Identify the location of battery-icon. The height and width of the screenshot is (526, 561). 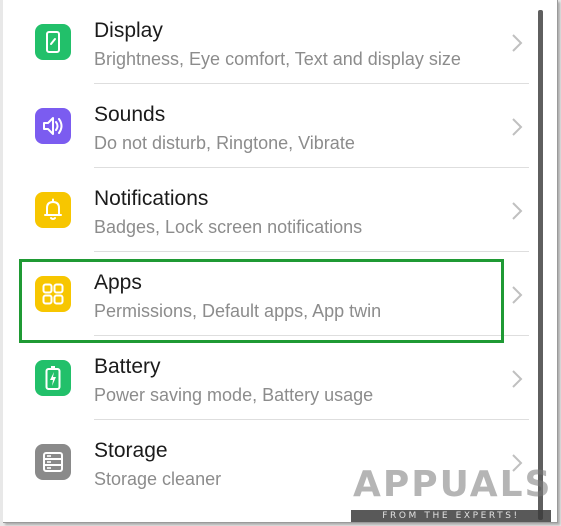
(53, 378).